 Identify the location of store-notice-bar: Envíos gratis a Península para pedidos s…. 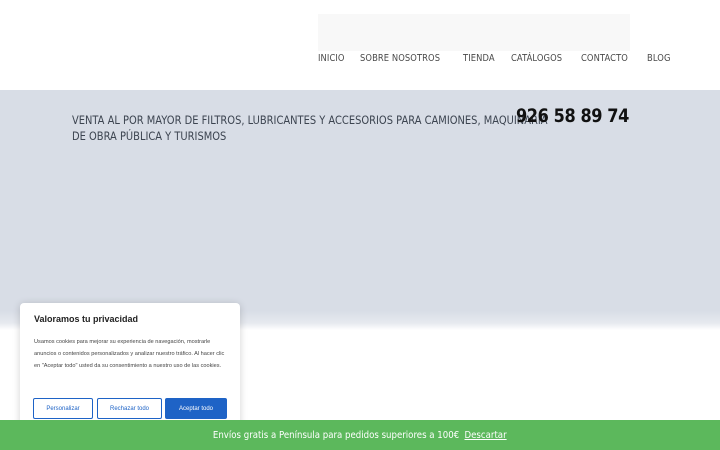
(360, 435).